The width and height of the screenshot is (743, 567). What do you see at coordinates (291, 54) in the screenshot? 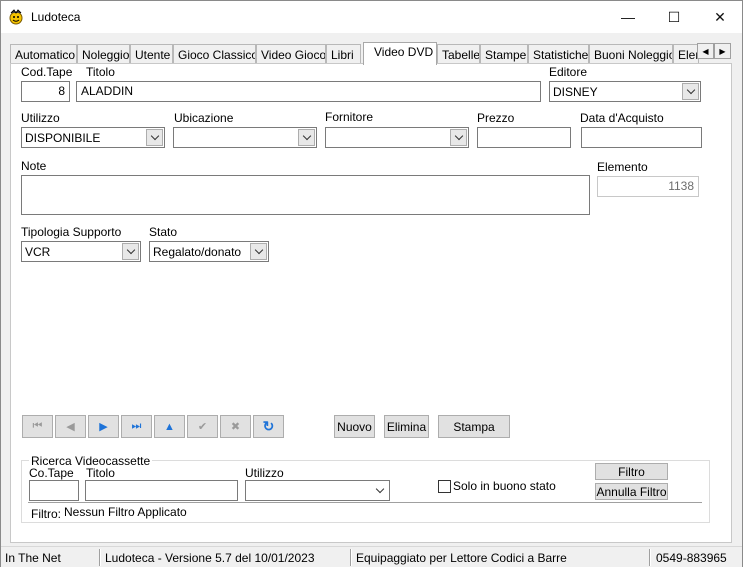
I see `tab-video-gioco: Video Gioco` at bounding box center [291, 54].